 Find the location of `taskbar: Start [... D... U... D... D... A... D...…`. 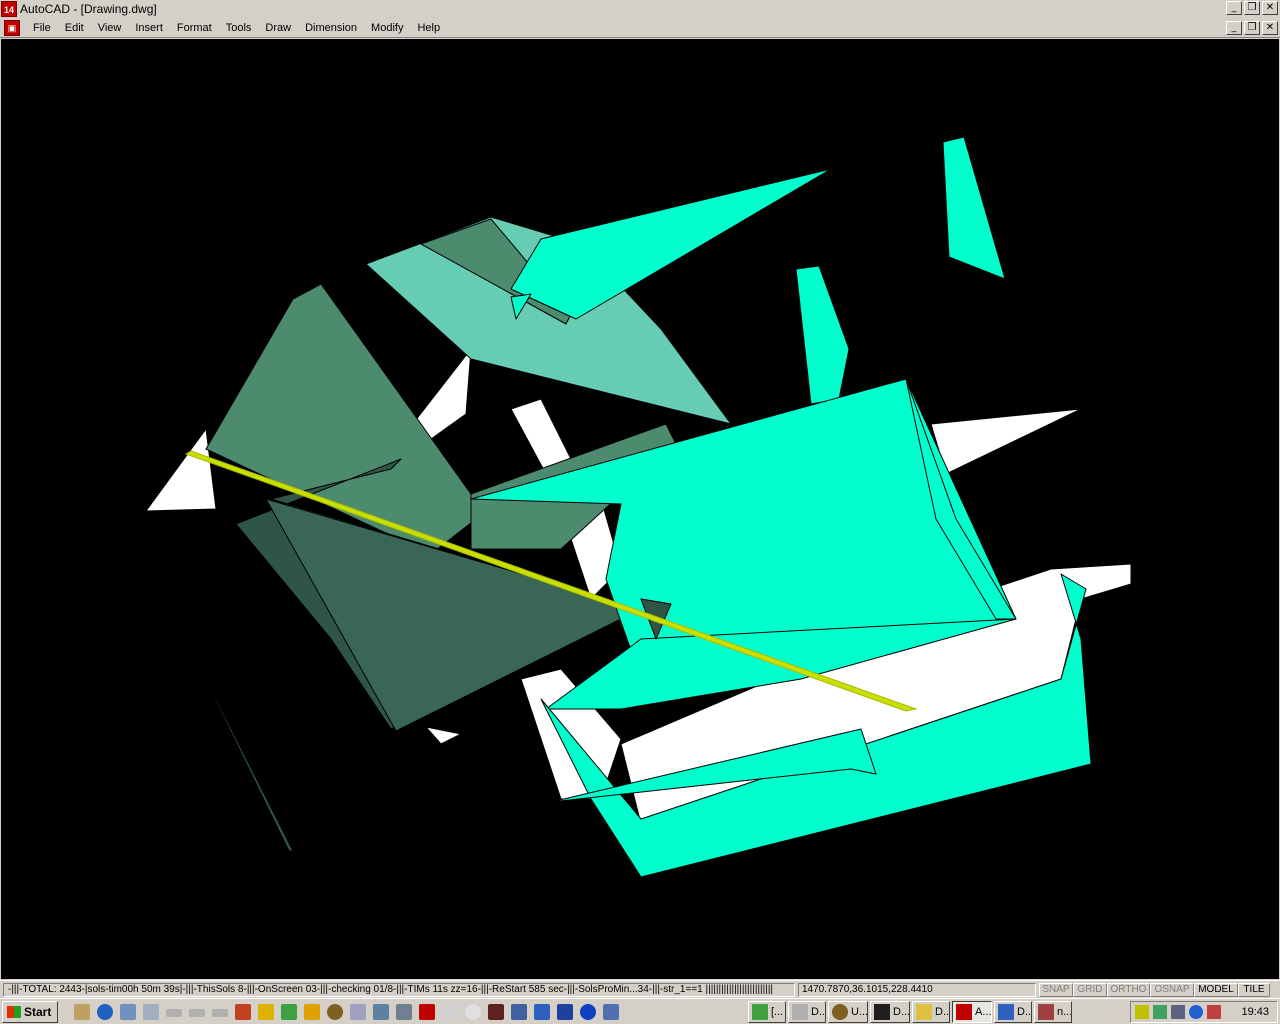

taskbar: Start [... D... U... D... D... A... D...… is located at coordinates (640, 1011).